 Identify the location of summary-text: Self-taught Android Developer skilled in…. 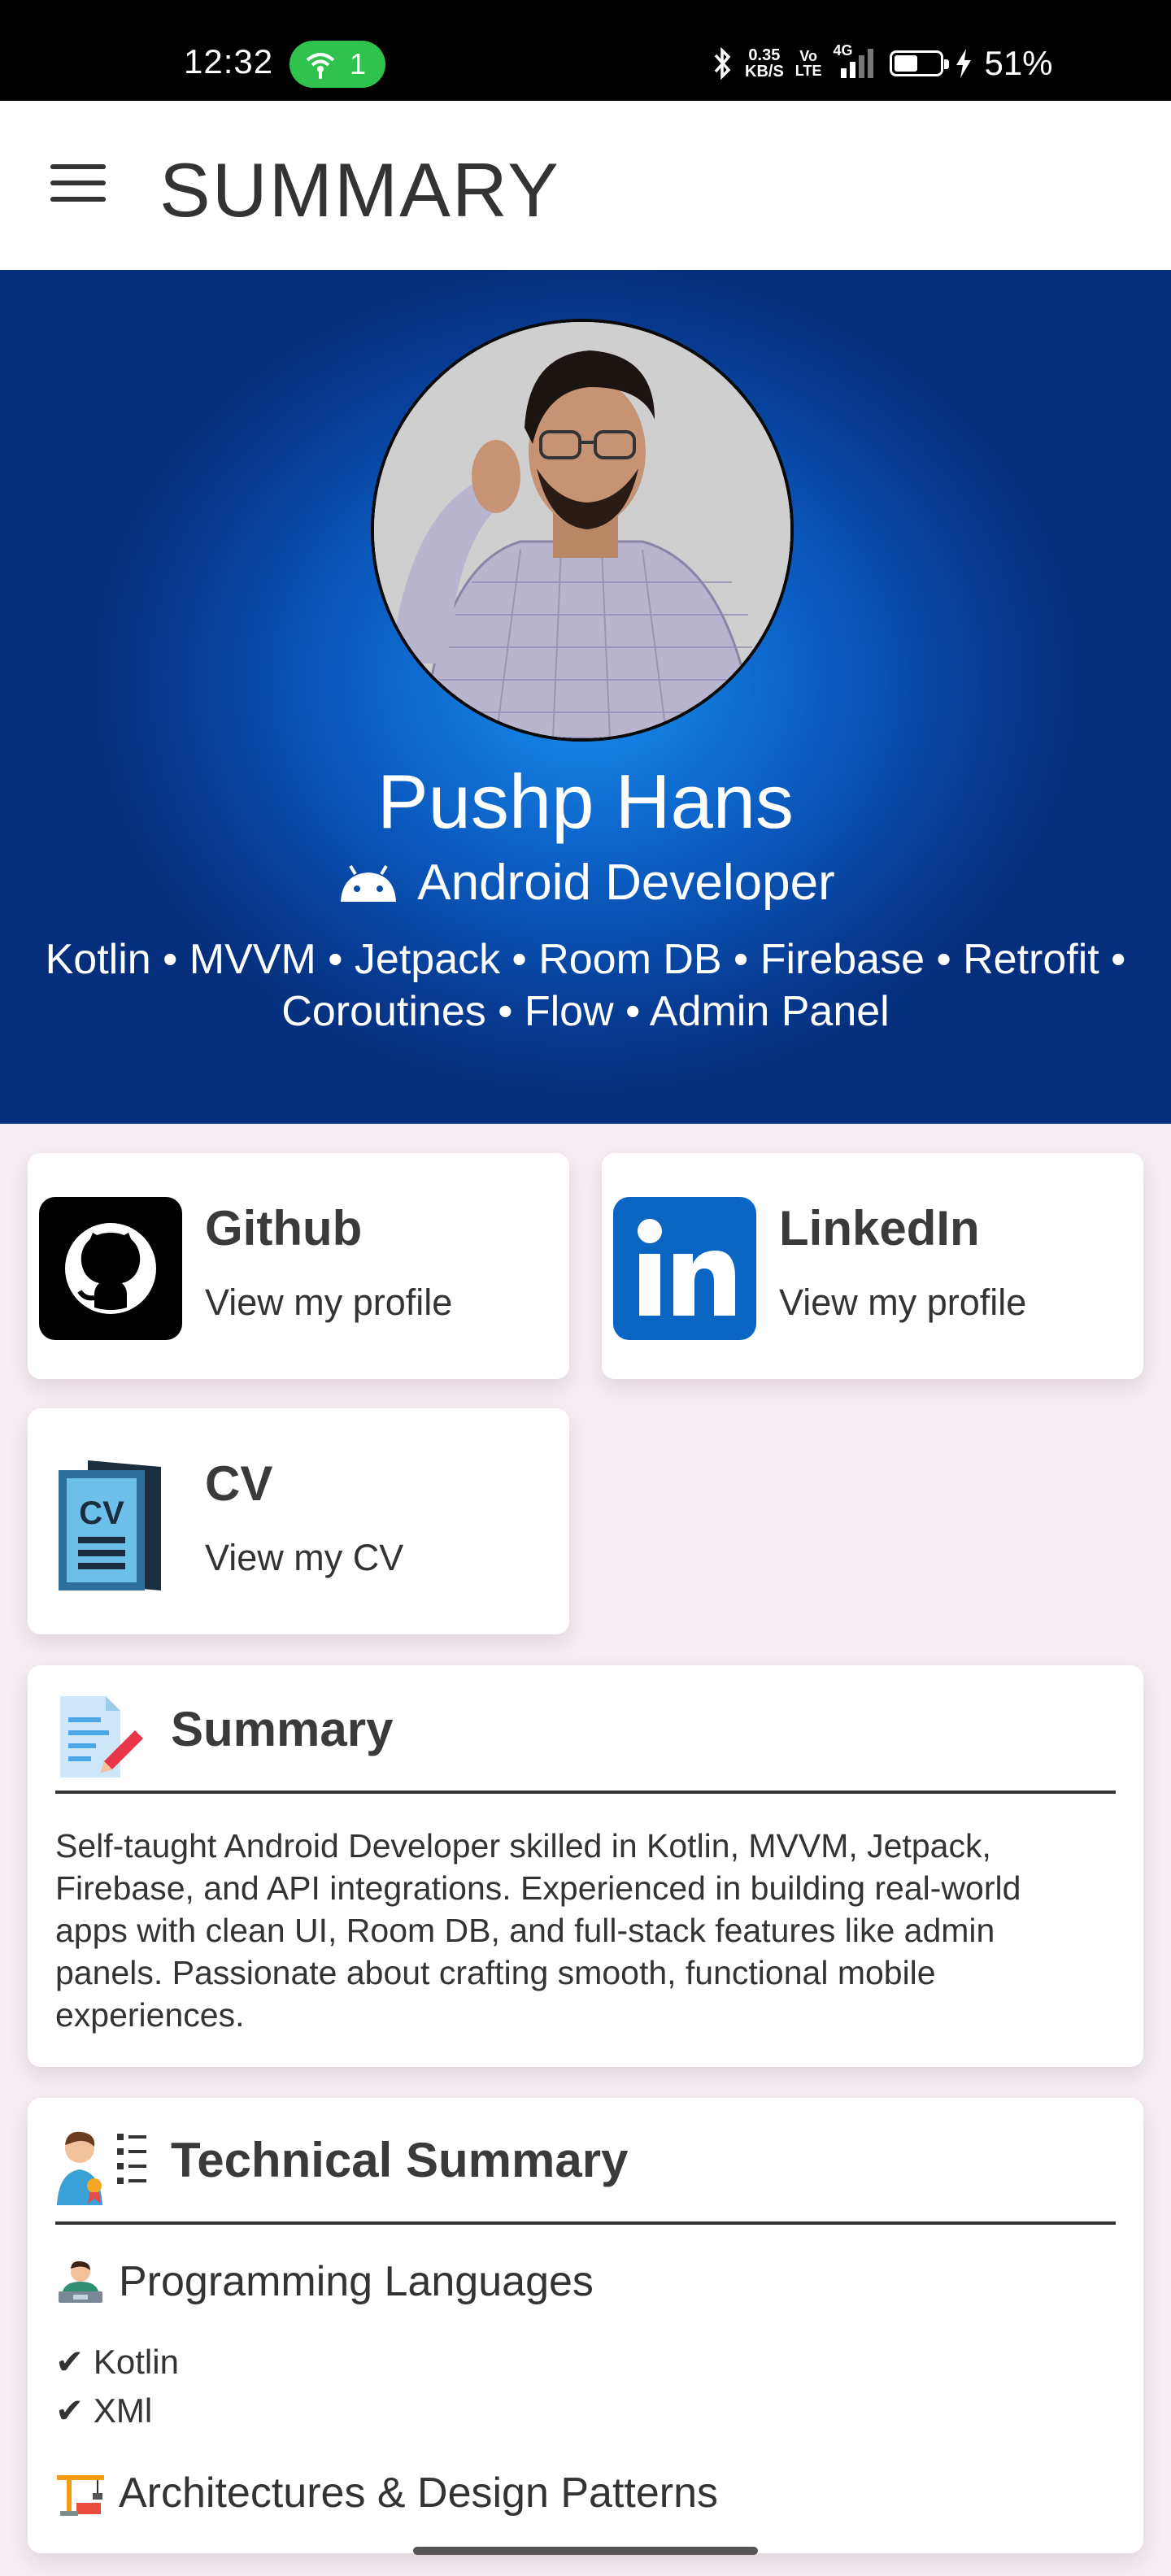
(538, 1931).